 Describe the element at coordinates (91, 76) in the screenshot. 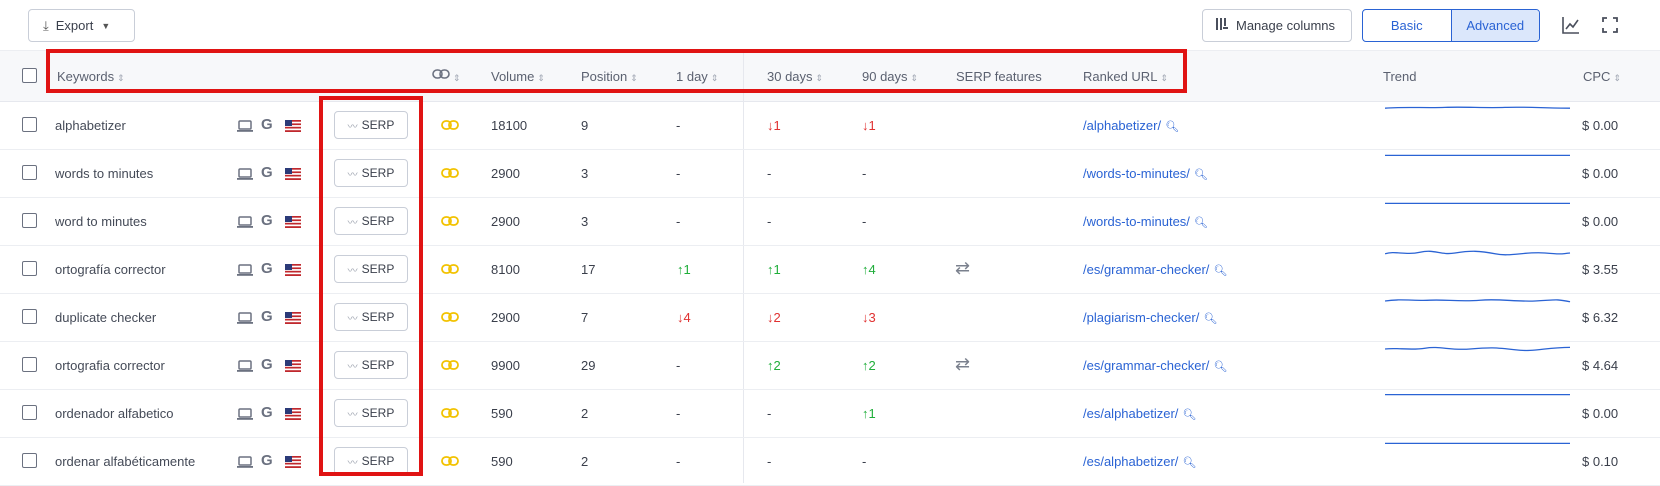

I see `col-keywords: Keywords ⇕` at that location.